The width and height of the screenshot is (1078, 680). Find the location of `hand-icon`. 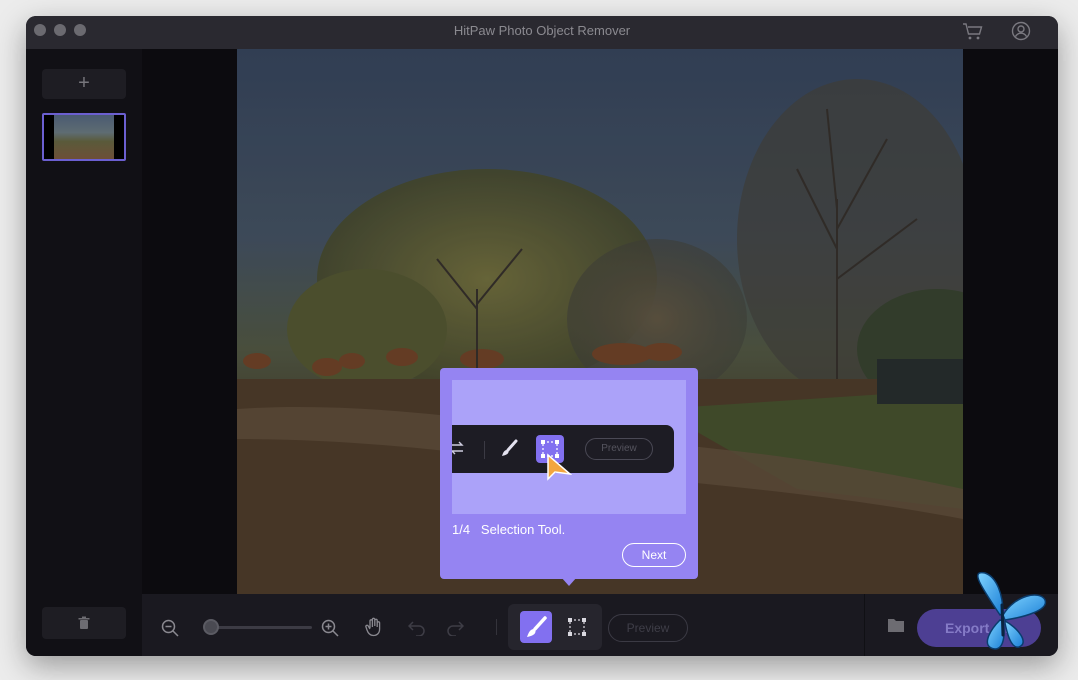

hand-icon is located at coordinates (374, 627).